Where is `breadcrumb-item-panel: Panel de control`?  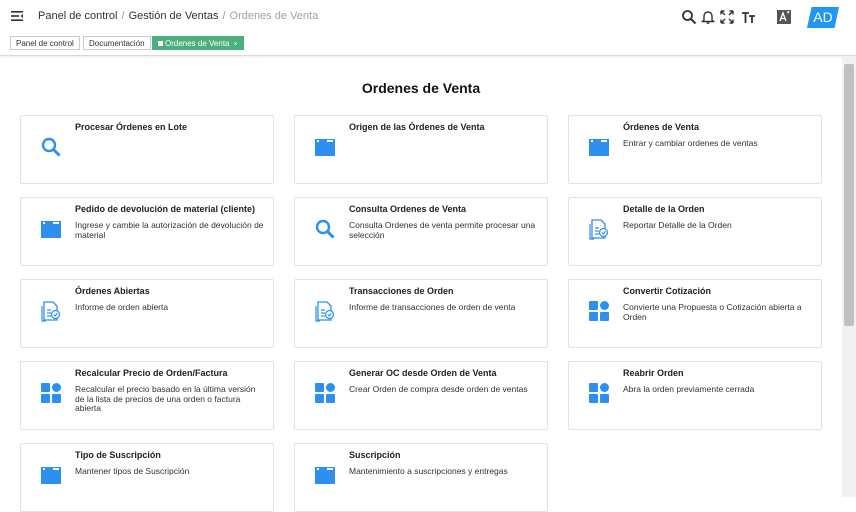 breadcrumb-item-panel: Panel de control is located at coordinates (78, 16).